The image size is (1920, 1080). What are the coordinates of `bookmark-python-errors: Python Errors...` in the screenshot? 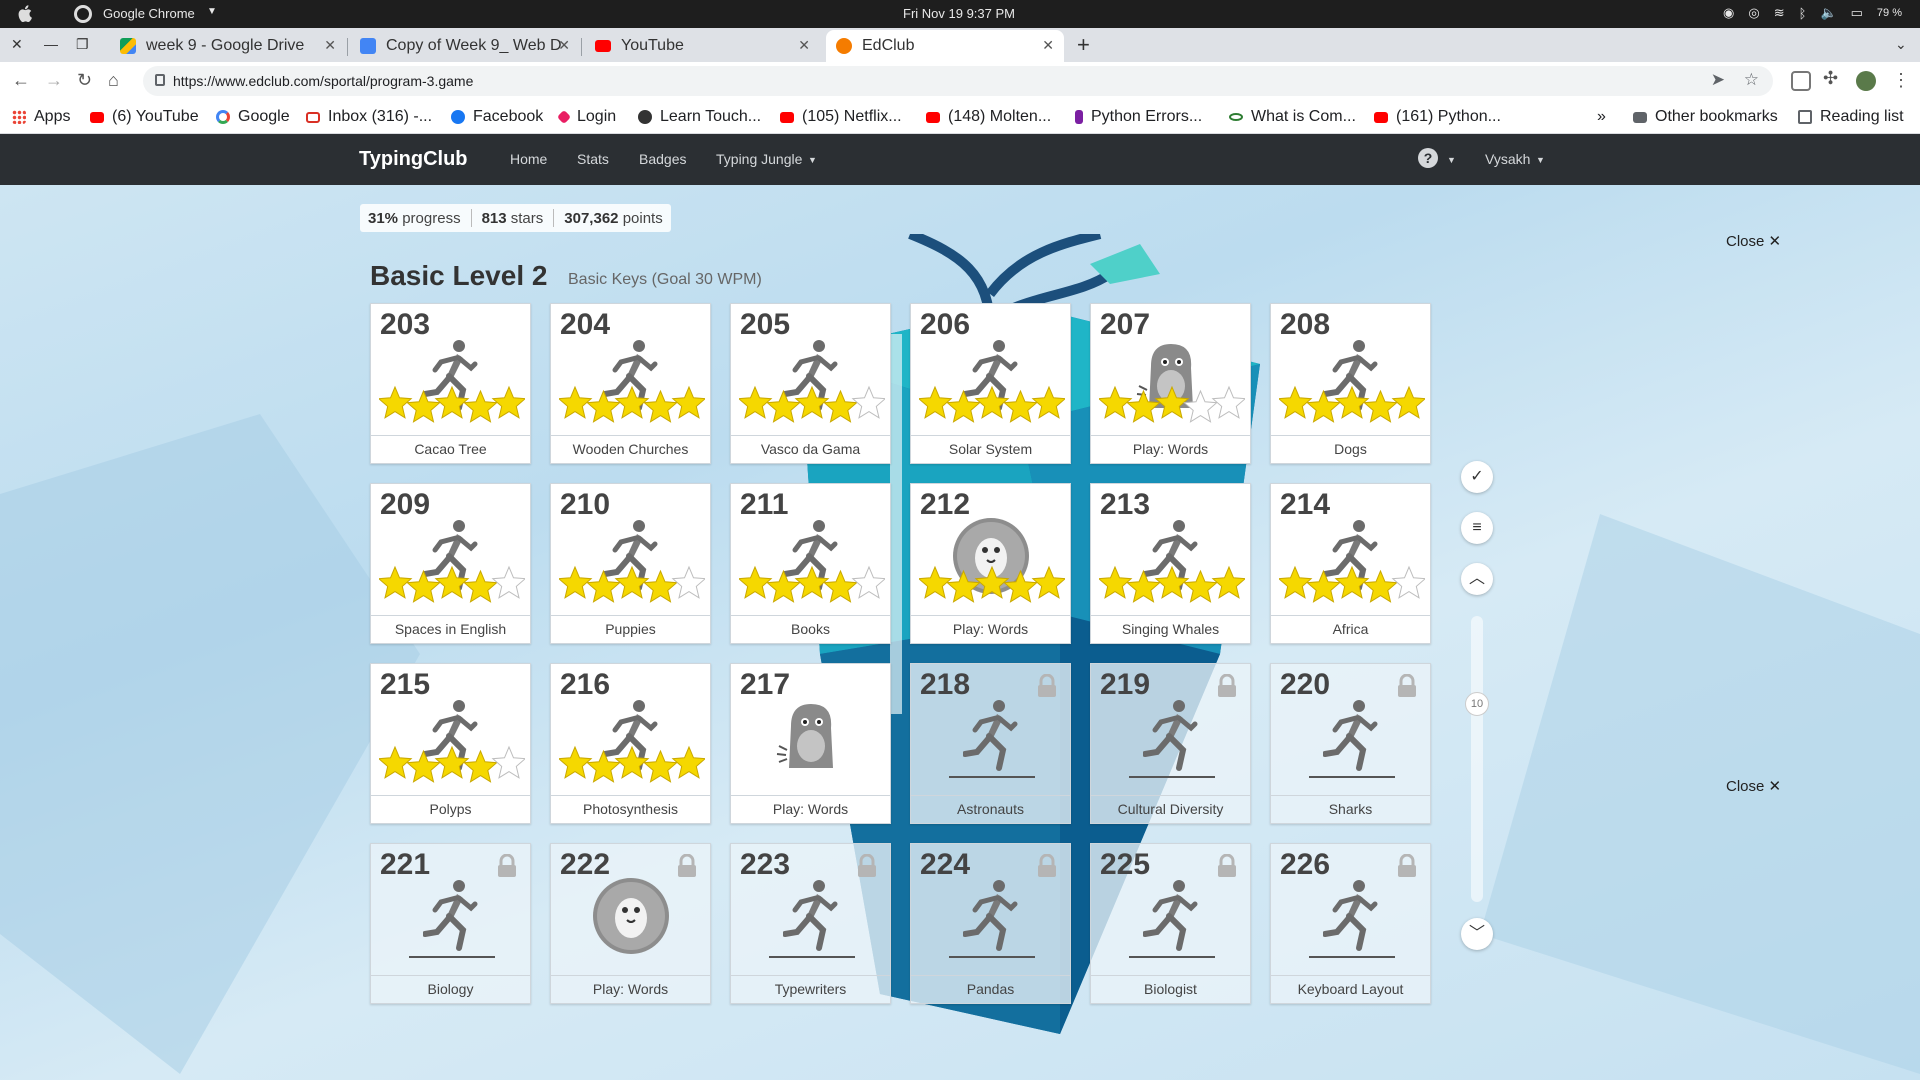 It's located at (1138, 117).